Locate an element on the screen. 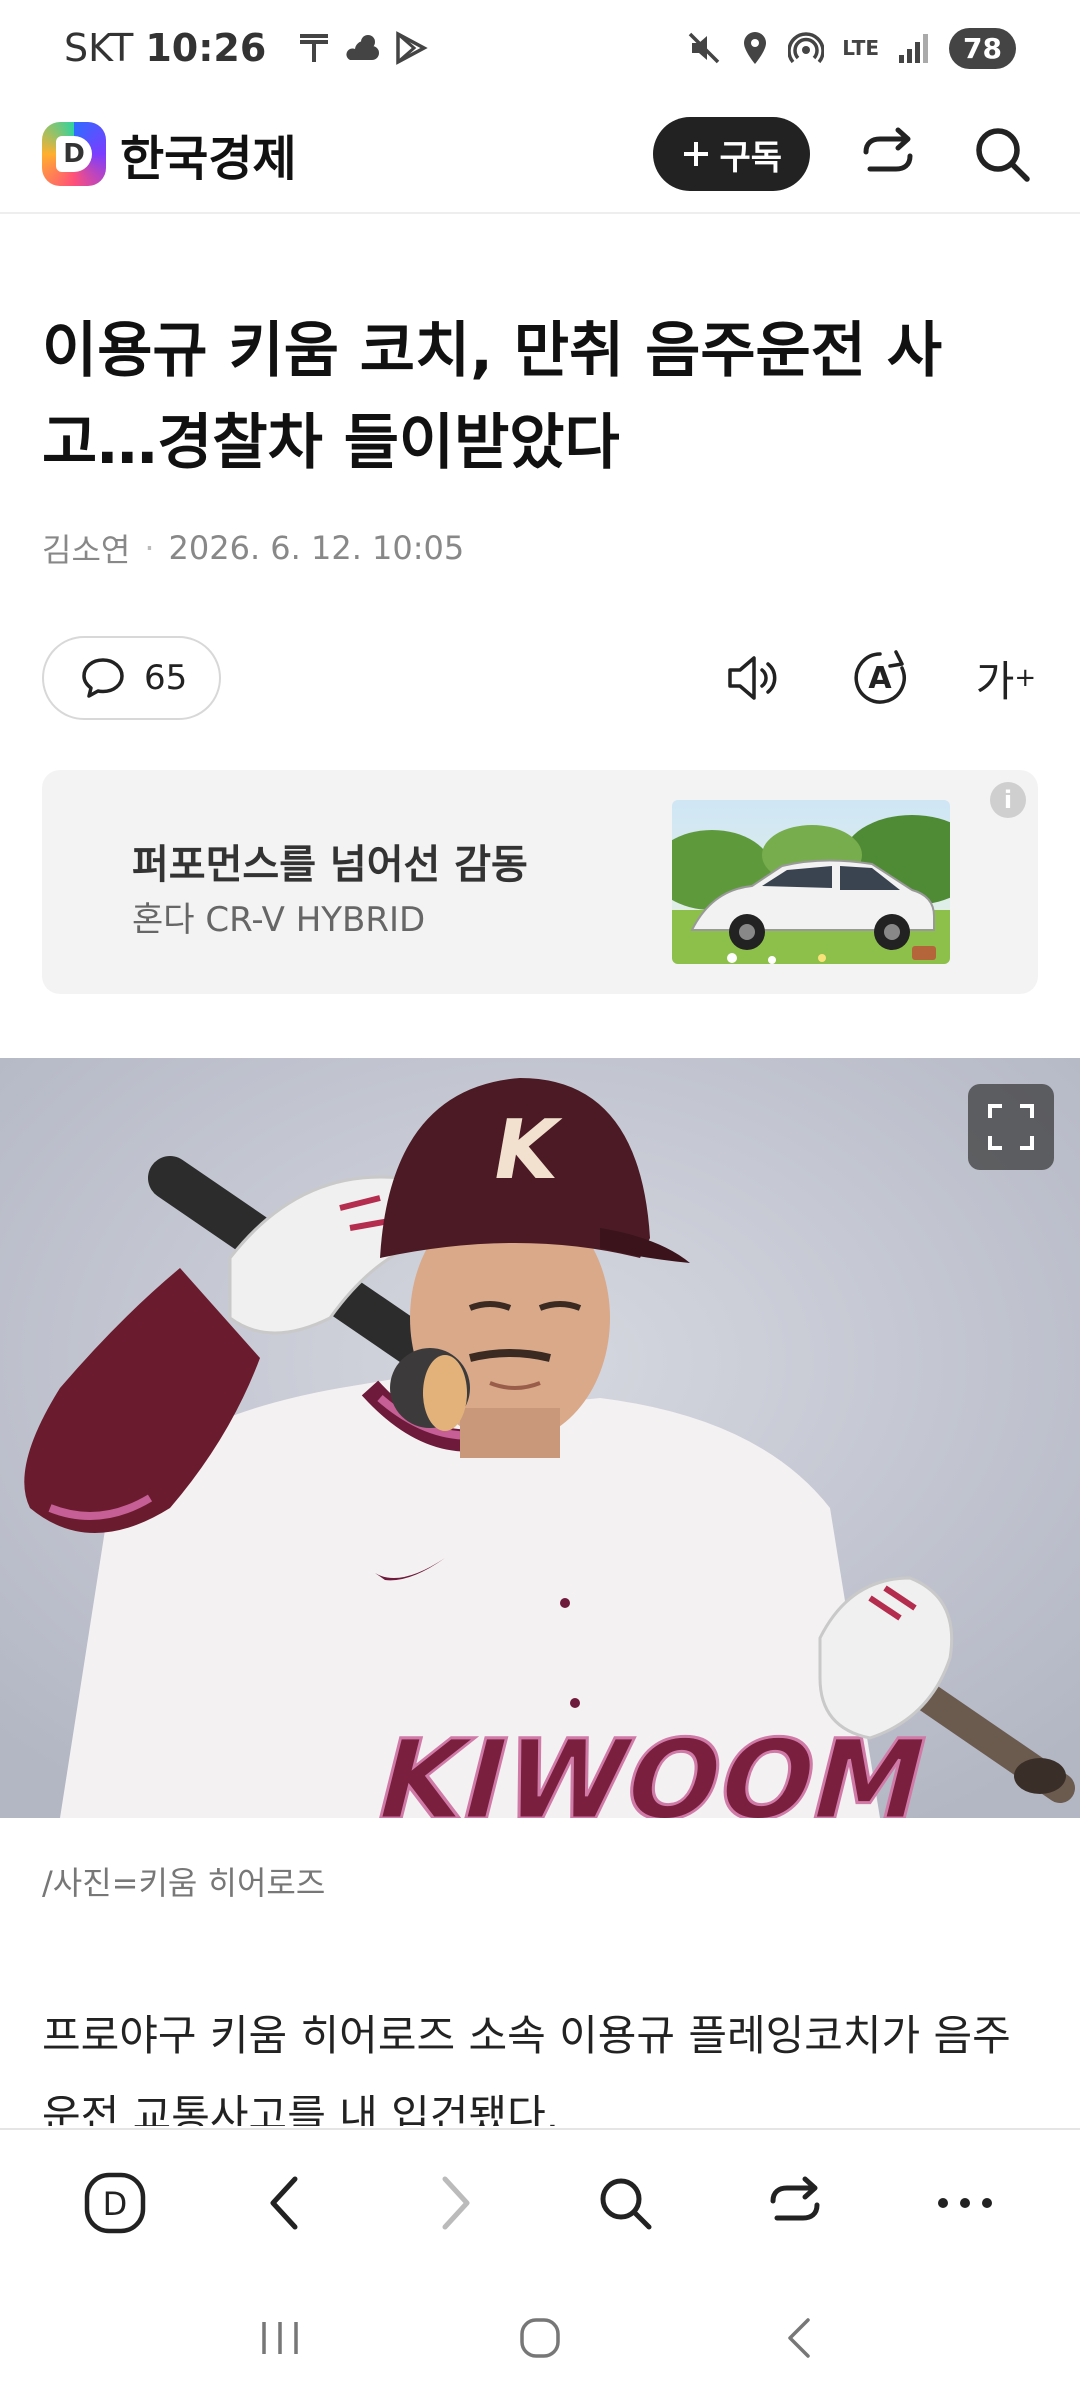 The image size is (1080, 2400). status-right: LTE 78 is located at coordinates (851, 48).